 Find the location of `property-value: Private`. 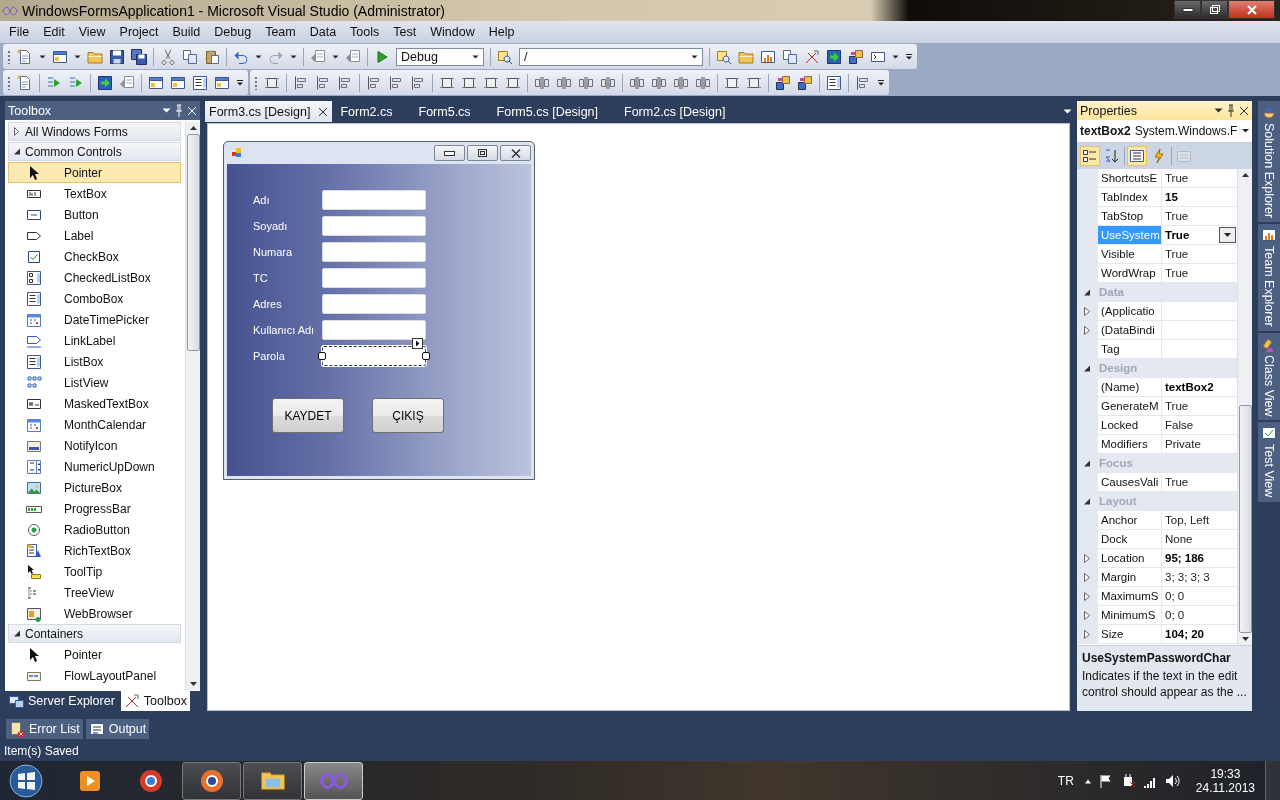

property-value: Private is located at coordinates (1183, 444).